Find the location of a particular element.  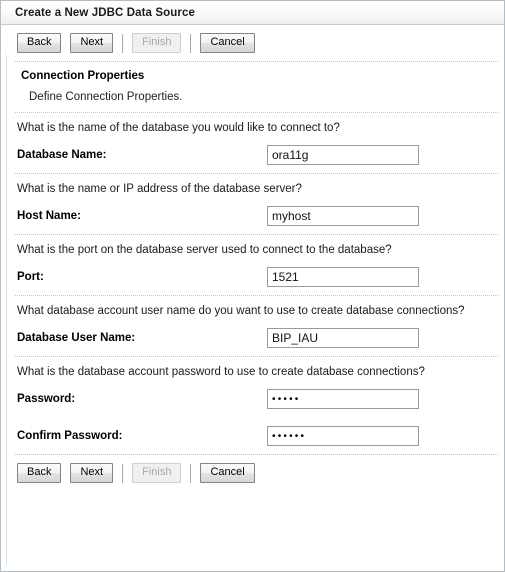

field-confirm-password: Confirm Password: is located at coordinates (255, 435).